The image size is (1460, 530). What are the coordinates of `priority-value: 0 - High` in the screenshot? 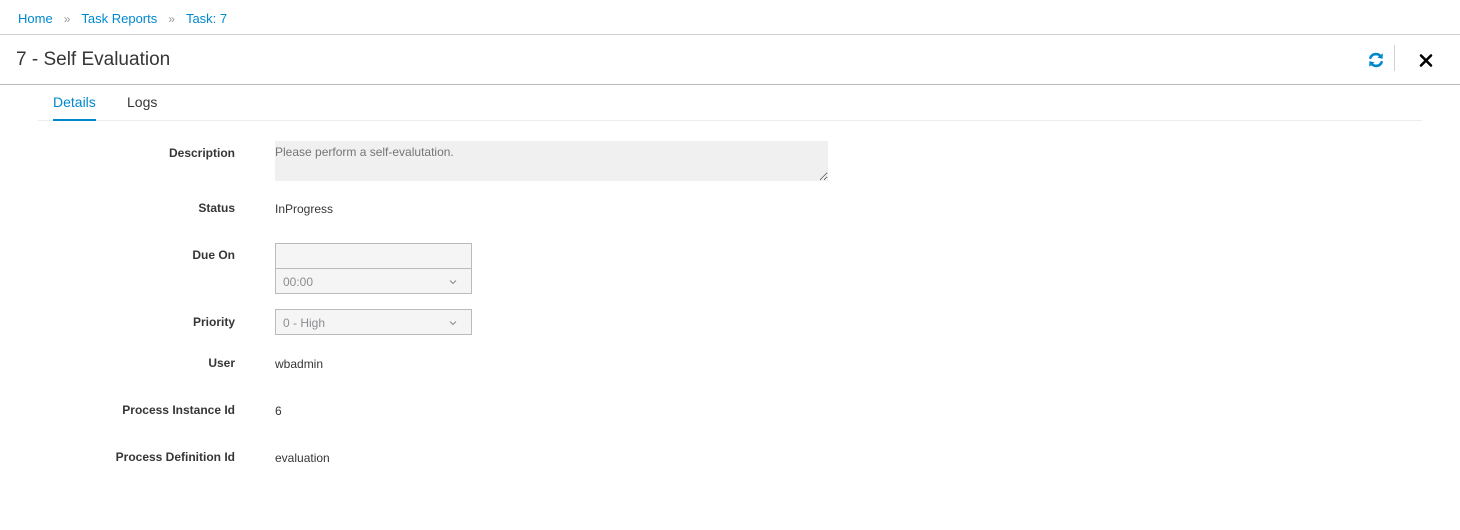 It's located at (304, 323).